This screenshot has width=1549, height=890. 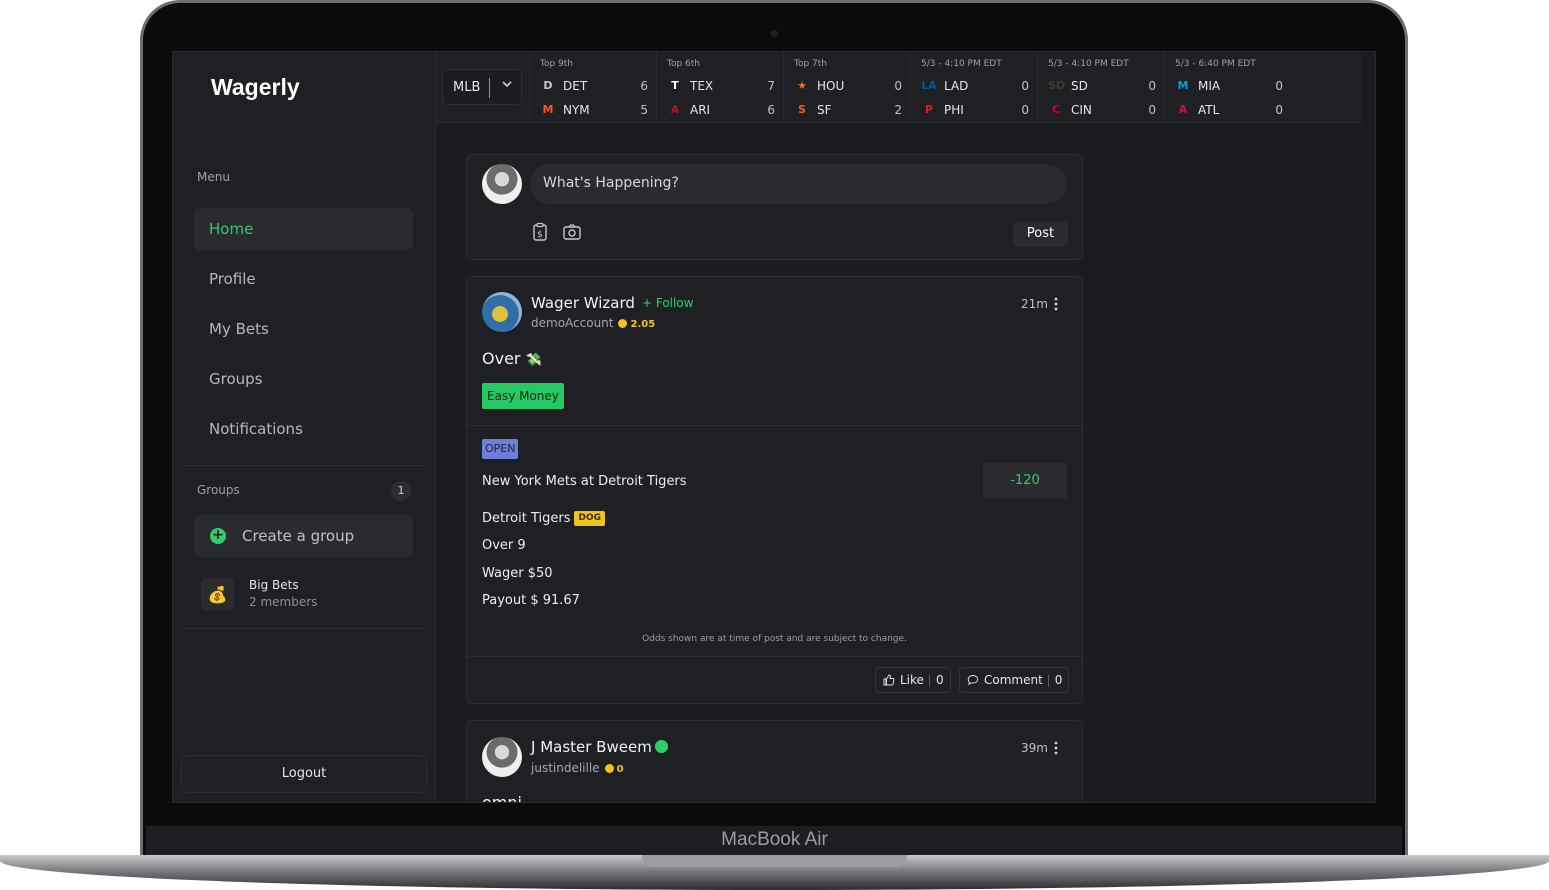 What do you see at coordinates (575, 86) in the screenshot?
I see `team-abbr: DET` at bounding box center [575, 86].